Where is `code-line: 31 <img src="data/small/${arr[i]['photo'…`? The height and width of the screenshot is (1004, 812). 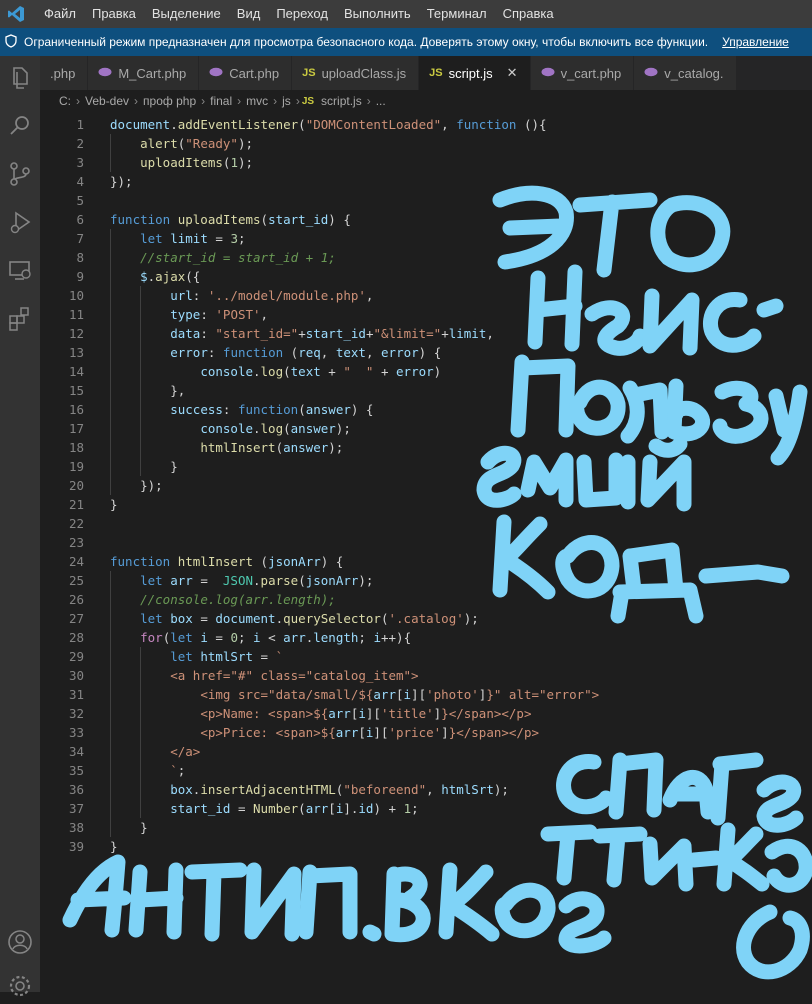 code-line: 31 <img src="data/small/${arr[i]['photo'… is located at coordinates (426, 694).